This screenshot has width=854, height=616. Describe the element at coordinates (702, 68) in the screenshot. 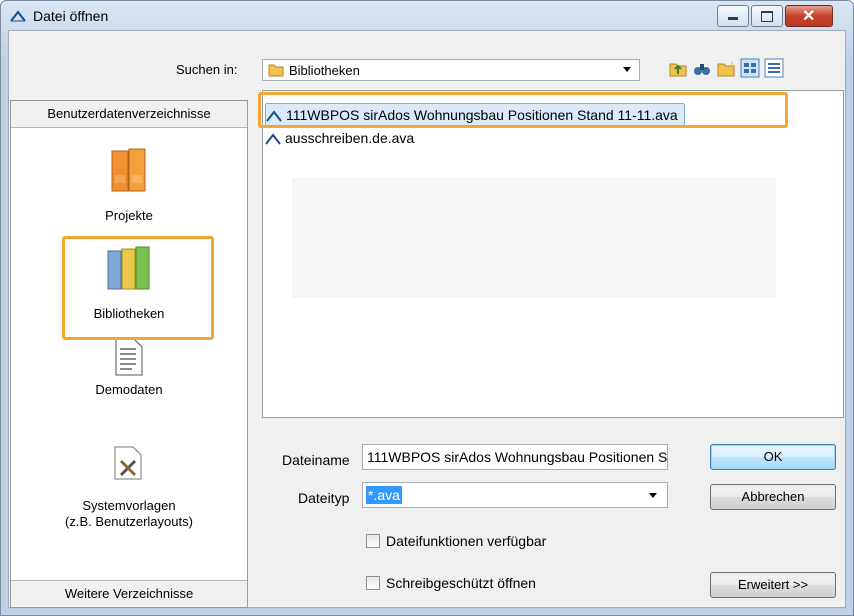

I see `binoculars-icon` at that location.